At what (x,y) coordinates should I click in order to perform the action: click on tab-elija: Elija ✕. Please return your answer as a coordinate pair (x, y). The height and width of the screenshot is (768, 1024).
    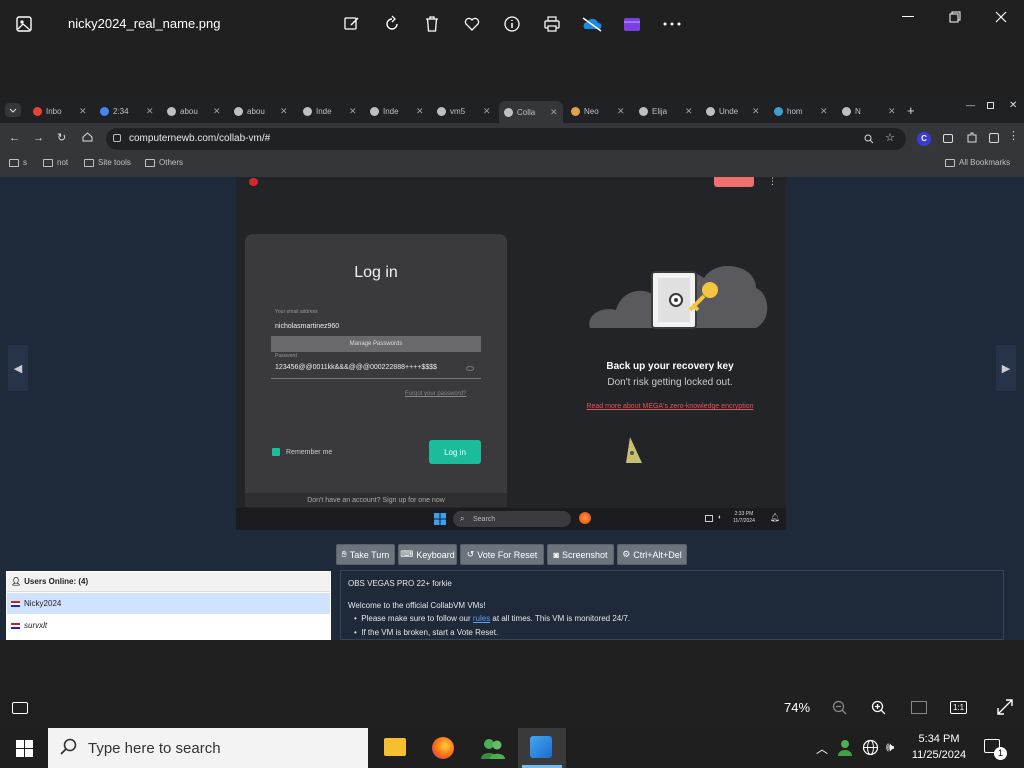
    Looking at the image, I should click on (666, 111).